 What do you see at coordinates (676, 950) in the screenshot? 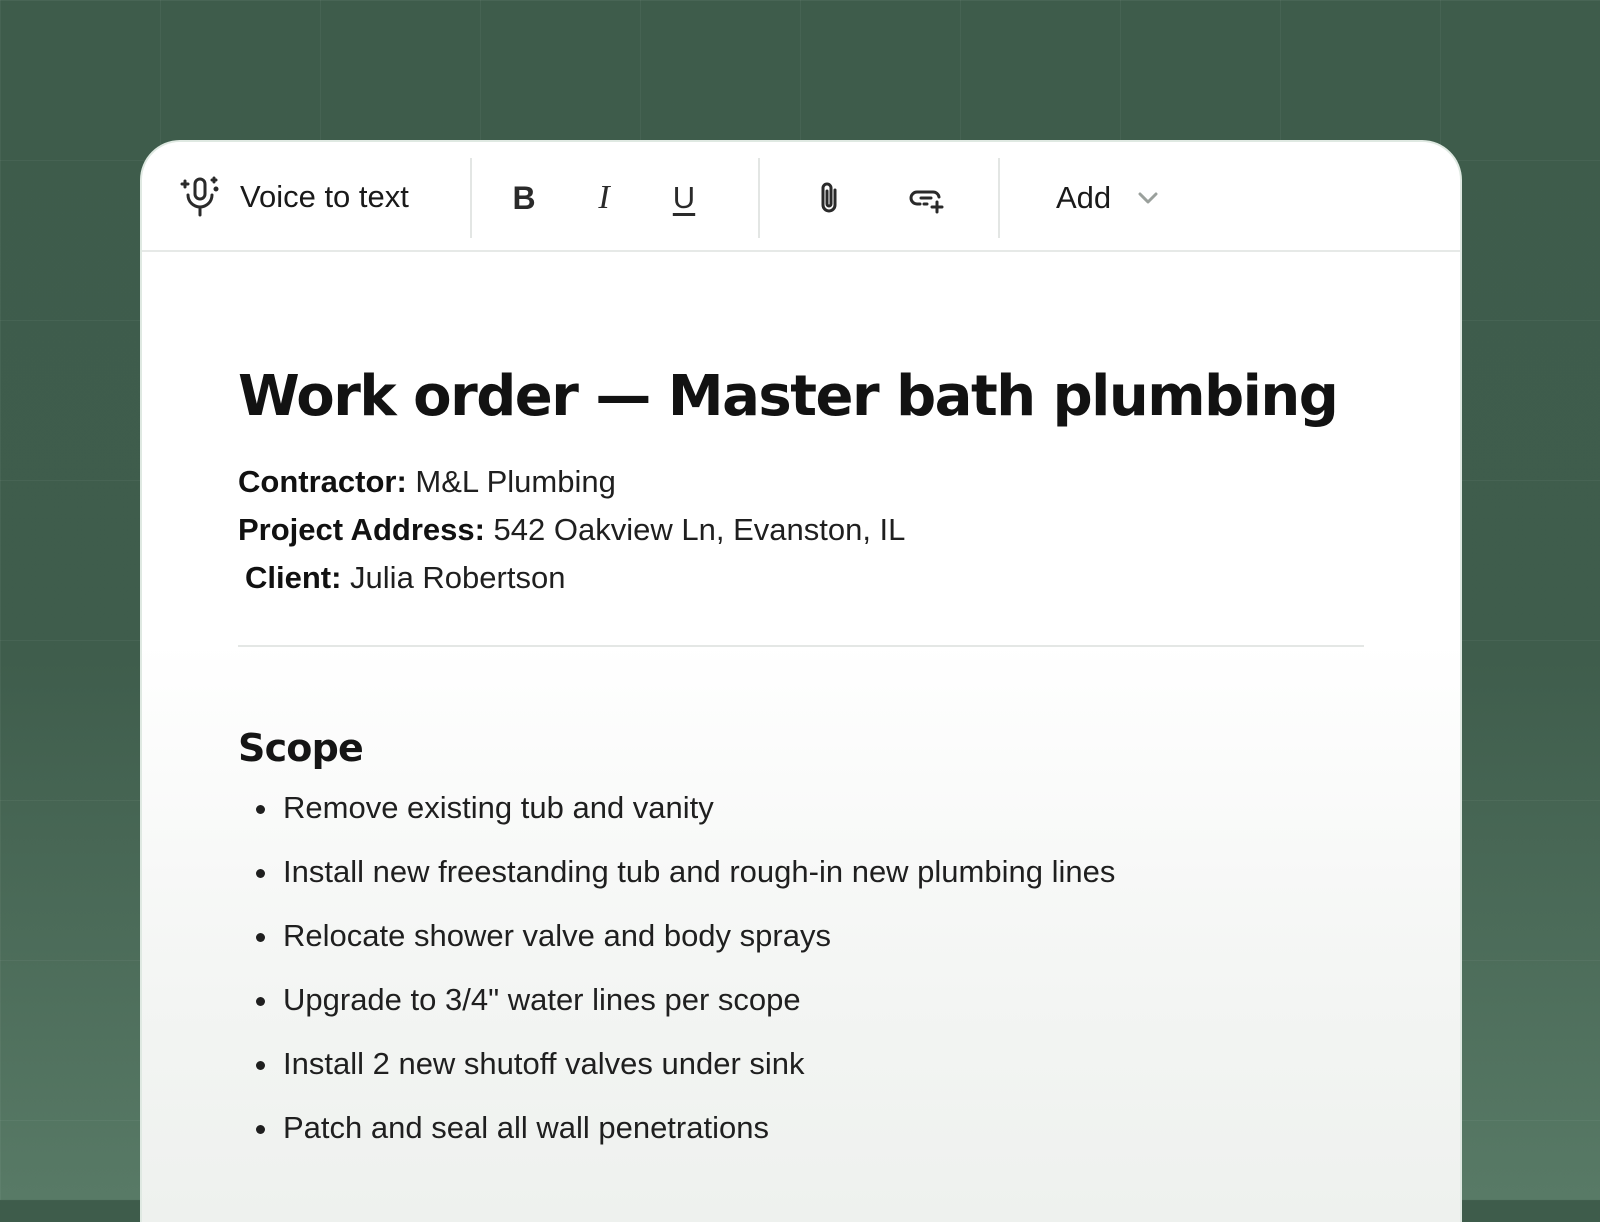
I see `scope-list-item: Relocate shower valve and body sprays` at bounding box center [676, 950].